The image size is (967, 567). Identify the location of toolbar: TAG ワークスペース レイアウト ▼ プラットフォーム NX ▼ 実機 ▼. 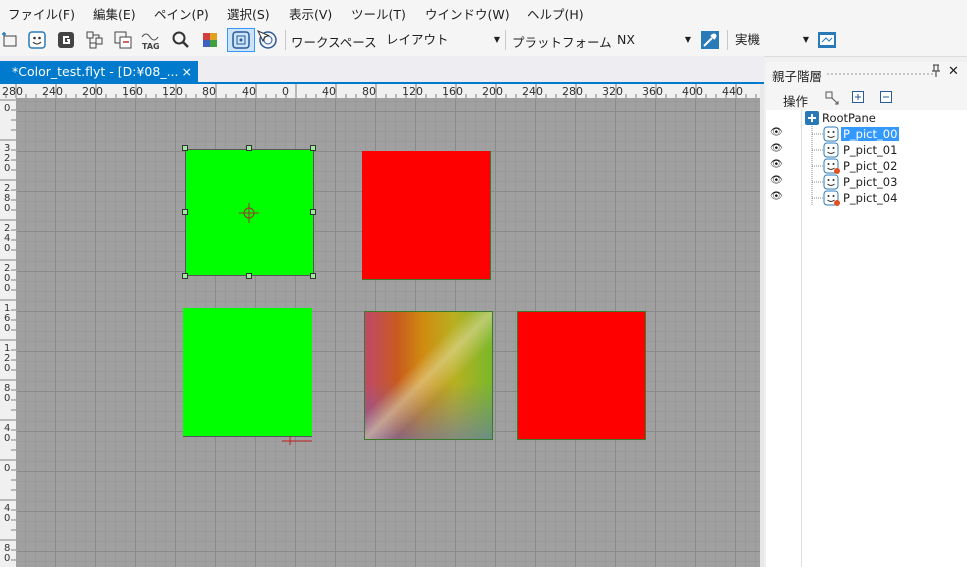
(483, 40).